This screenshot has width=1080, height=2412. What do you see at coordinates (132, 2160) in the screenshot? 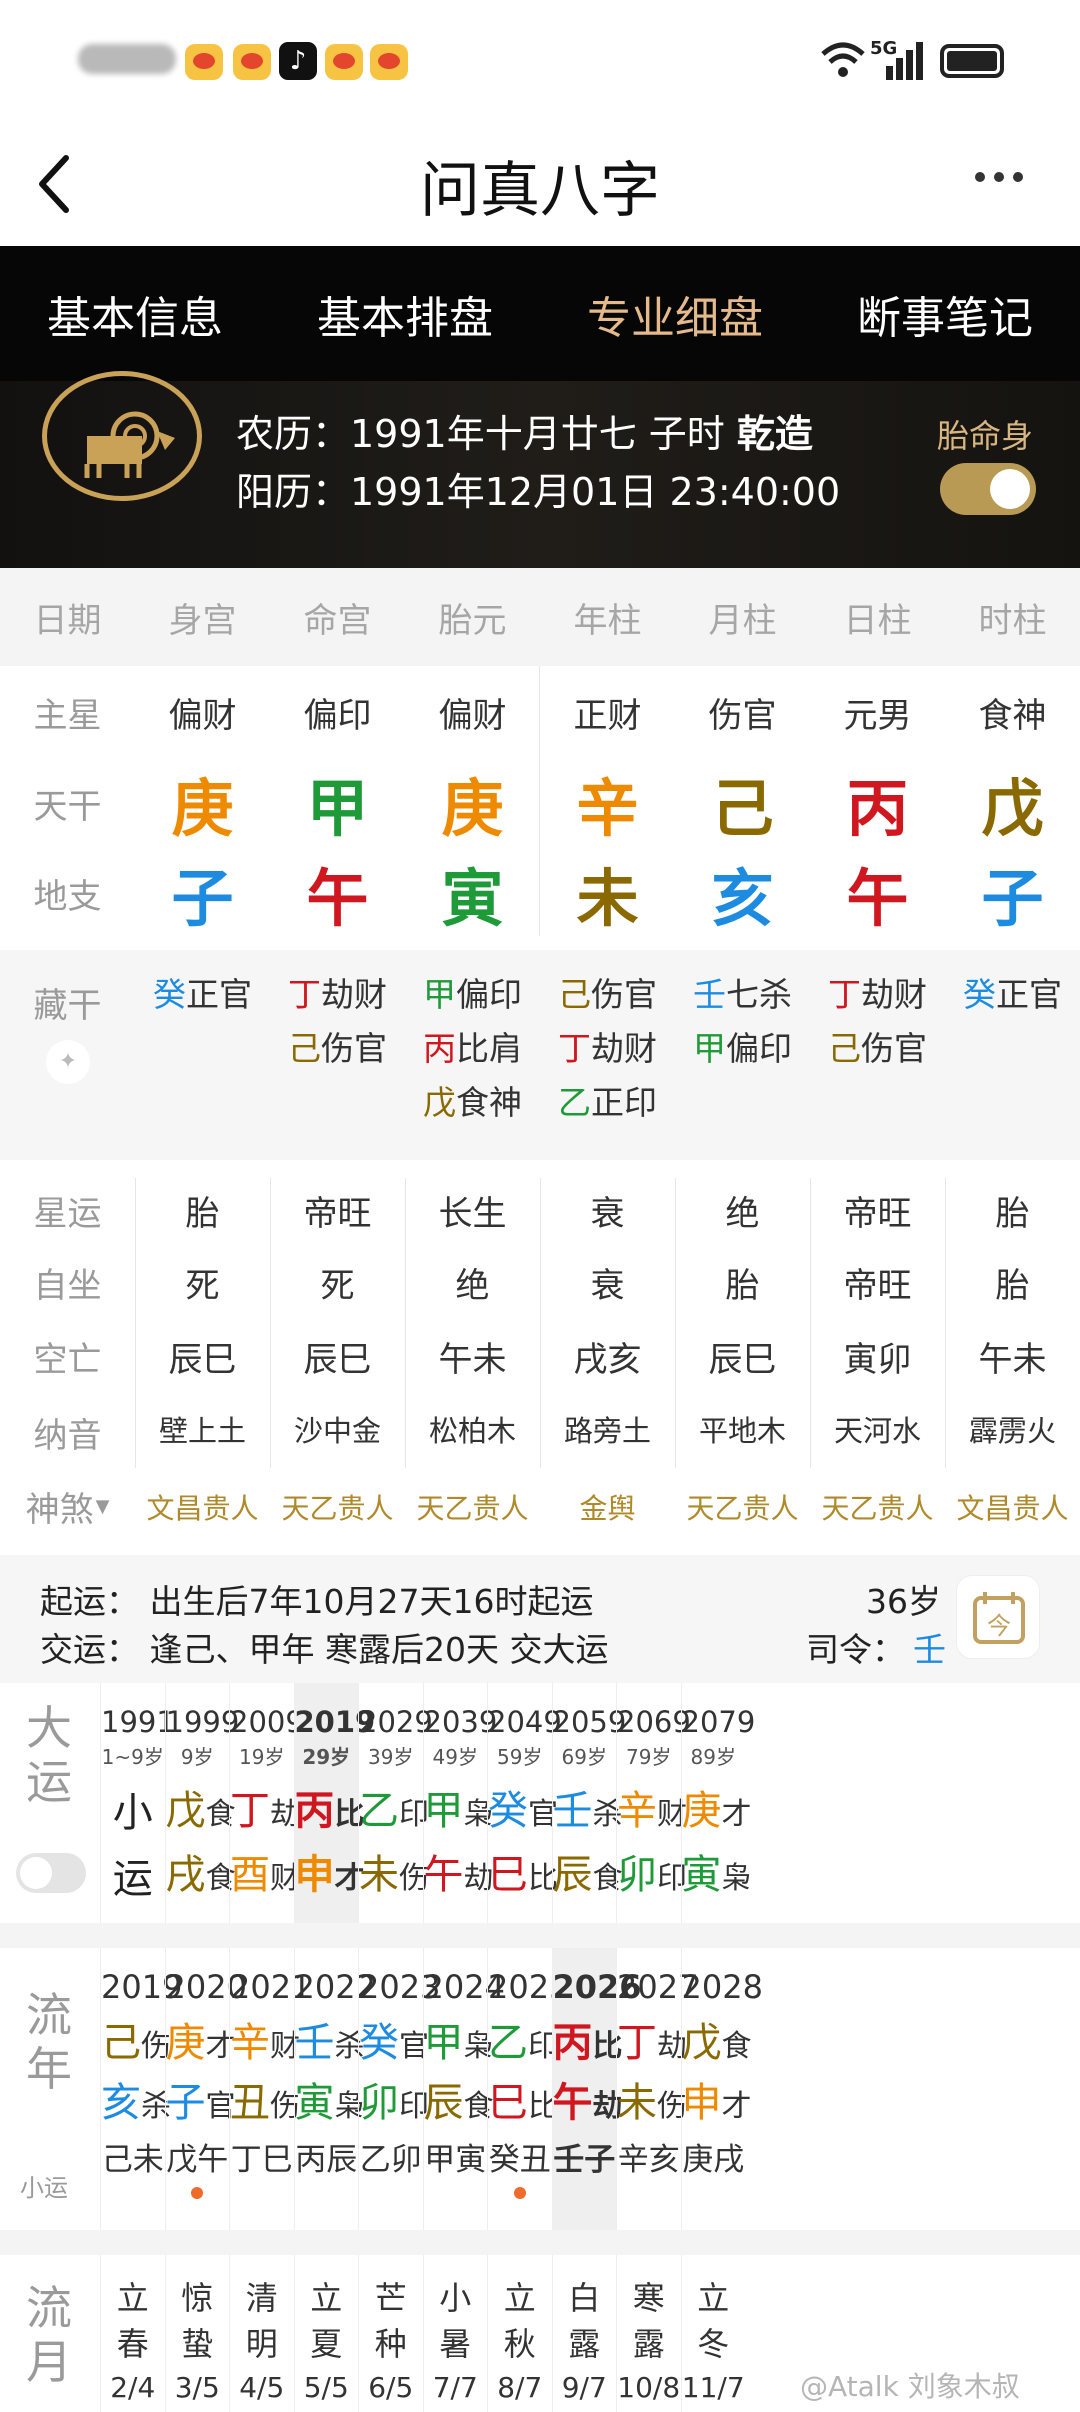
I see `xiaoyun-value: 己未` at bounding box center [132, 2160].